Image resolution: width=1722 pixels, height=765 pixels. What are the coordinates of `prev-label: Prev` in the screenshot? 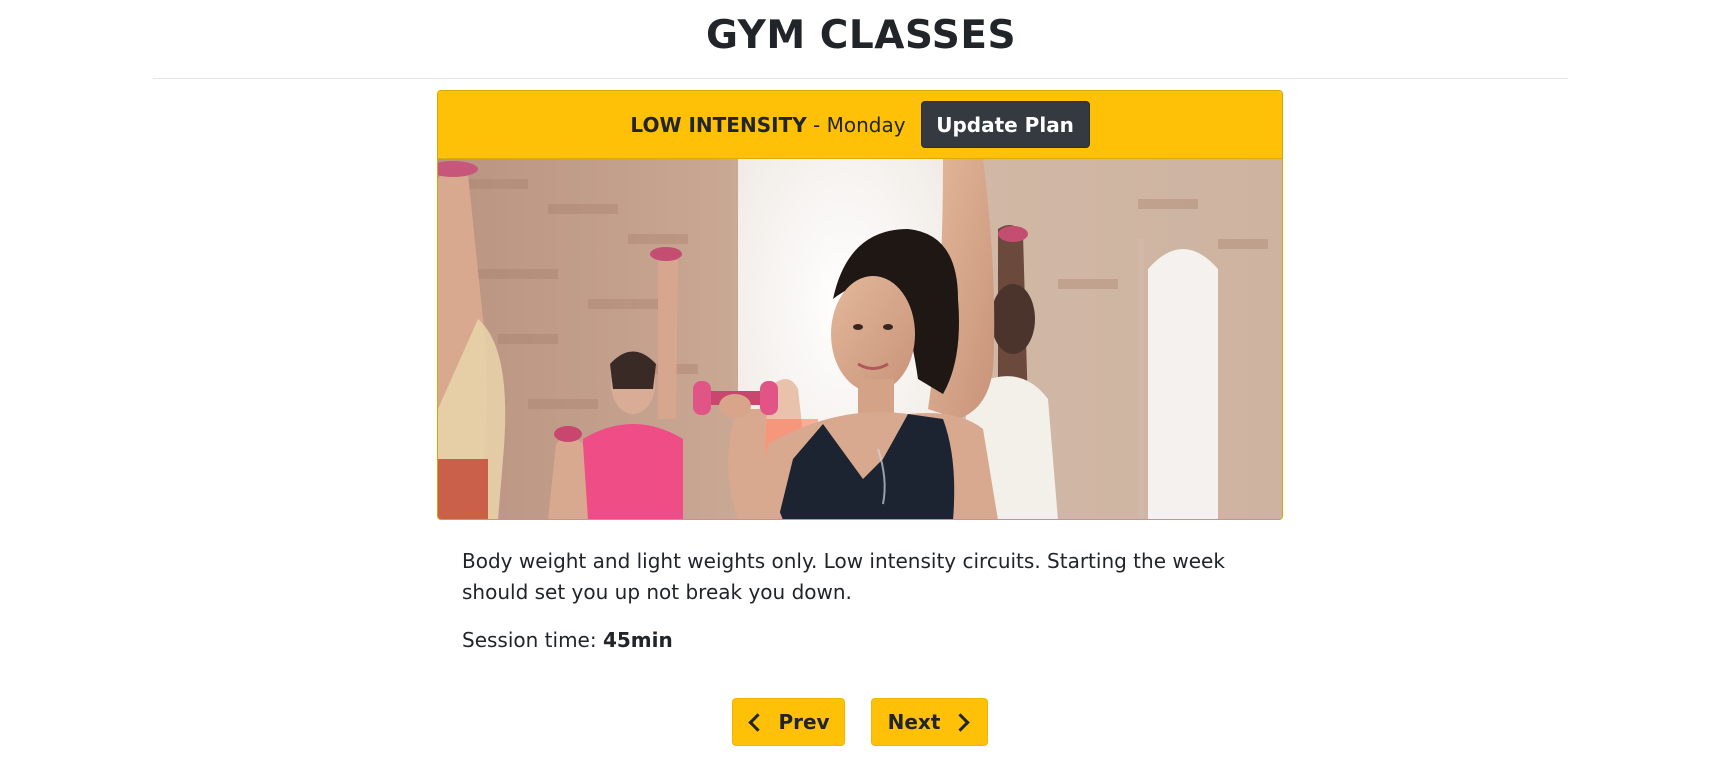 It's located at (804, 722).